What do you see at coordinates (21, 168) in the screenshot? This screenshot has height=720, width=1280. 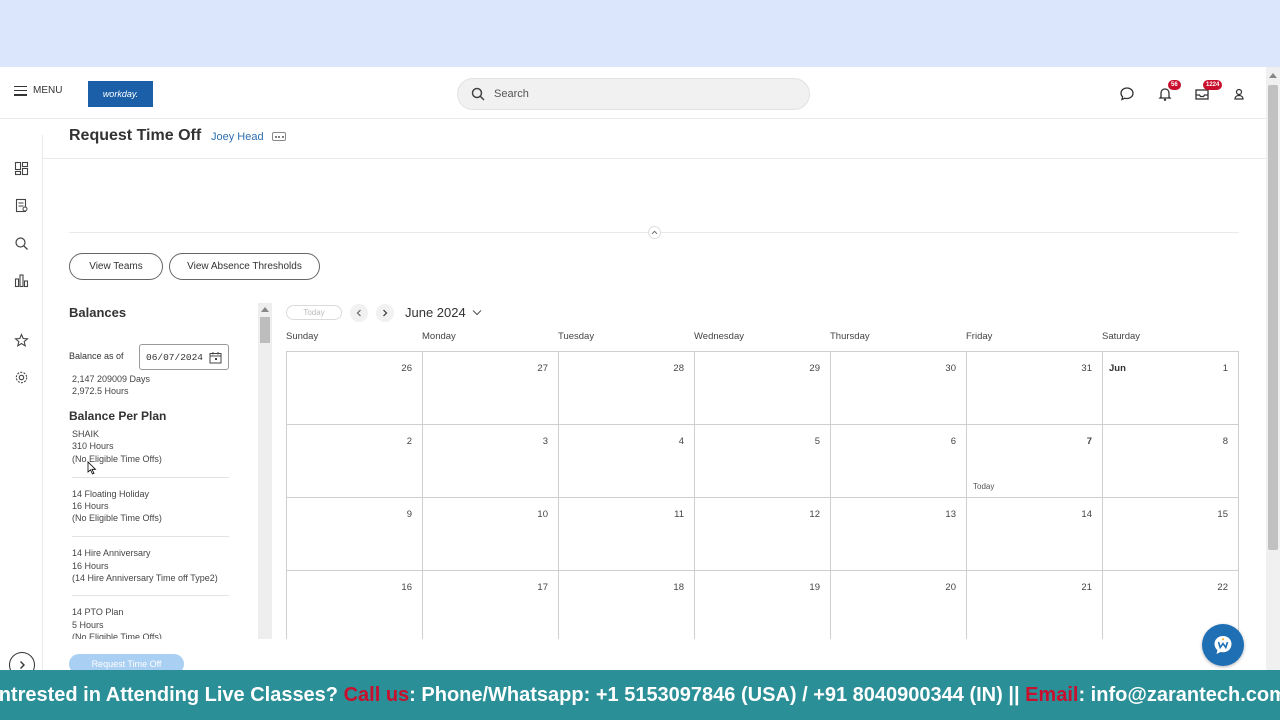 I see `dashboard-icon` at bounding box center [21, 168].